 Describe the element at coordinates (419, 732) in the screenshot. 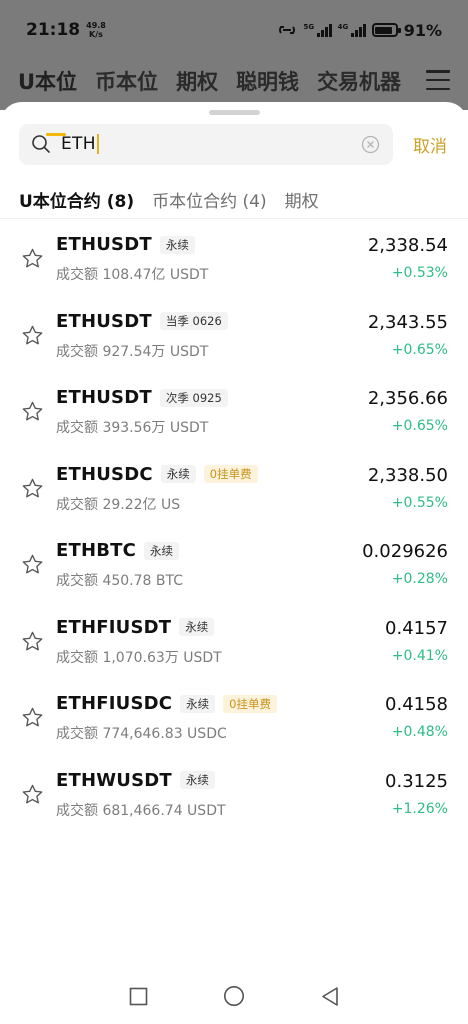

I see `price-change: +0.48%` at that location.